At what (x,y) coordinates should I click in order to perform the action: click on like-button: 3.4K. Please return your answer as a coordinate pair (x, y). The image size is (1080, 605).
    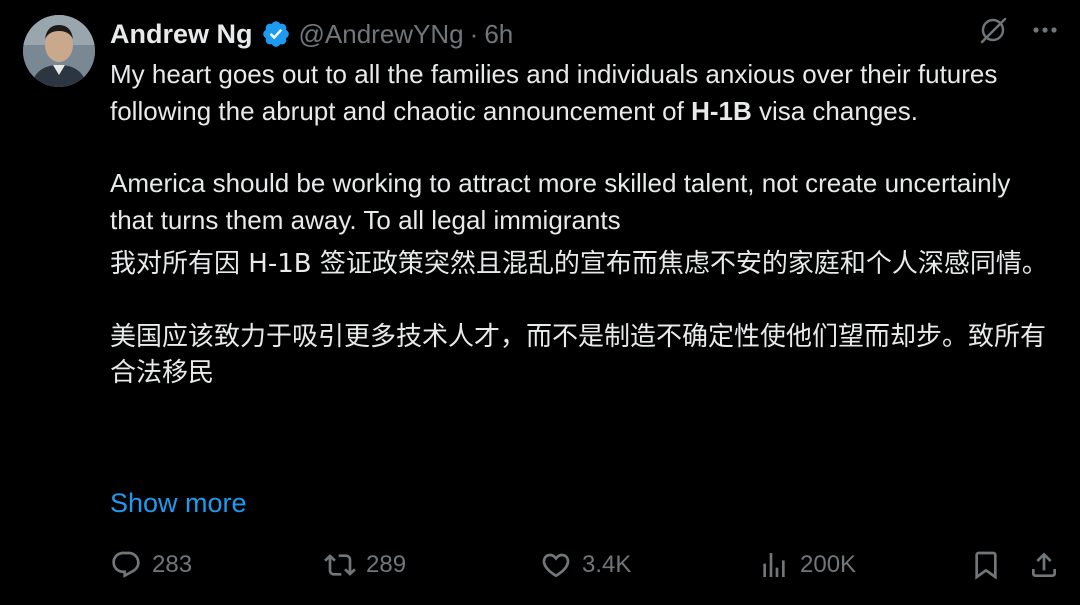
    Looking at the image, I should click on (585, 565).